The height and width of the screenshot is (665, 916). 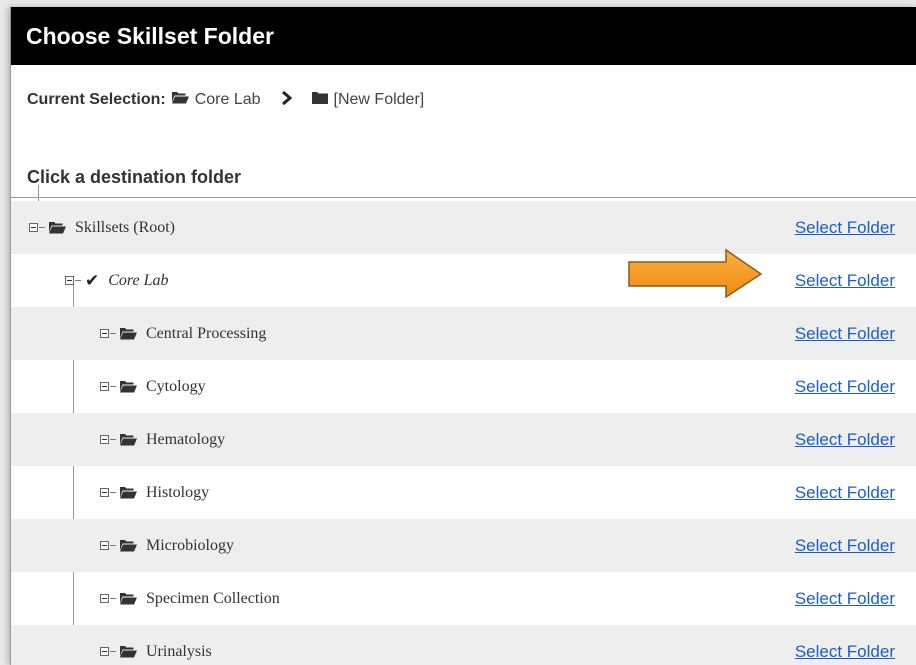 I want to click on select-folder-link-core-lab: Select Folder, so click(x=845, y=281).